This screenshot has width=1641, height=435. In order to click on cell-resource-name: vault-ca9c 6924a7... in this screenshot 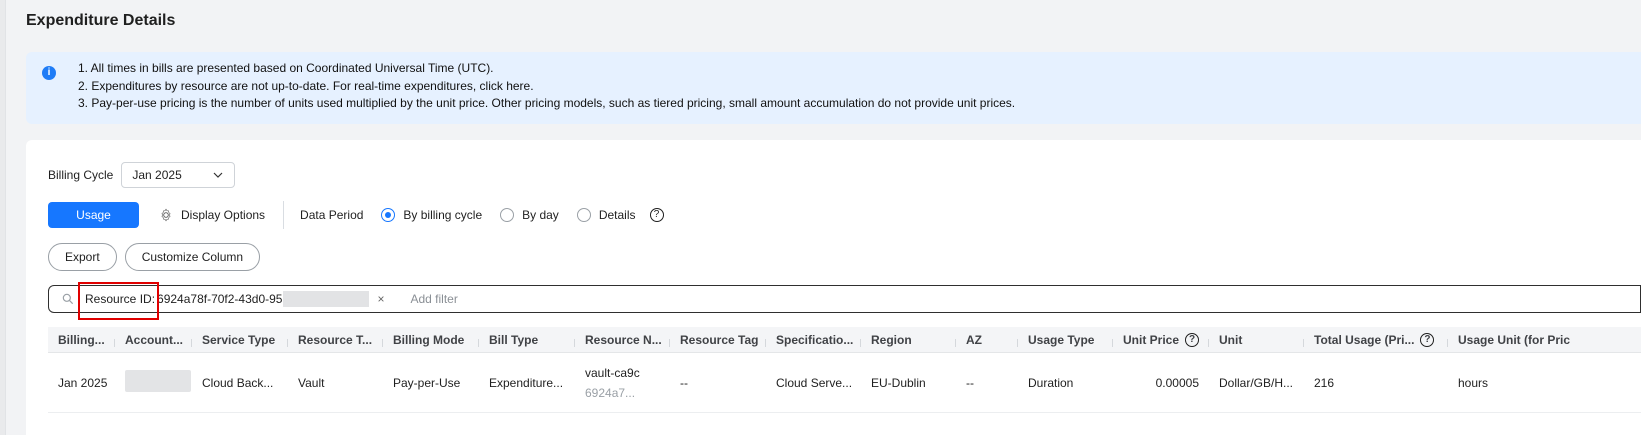, I will do `click(622, 383)`.